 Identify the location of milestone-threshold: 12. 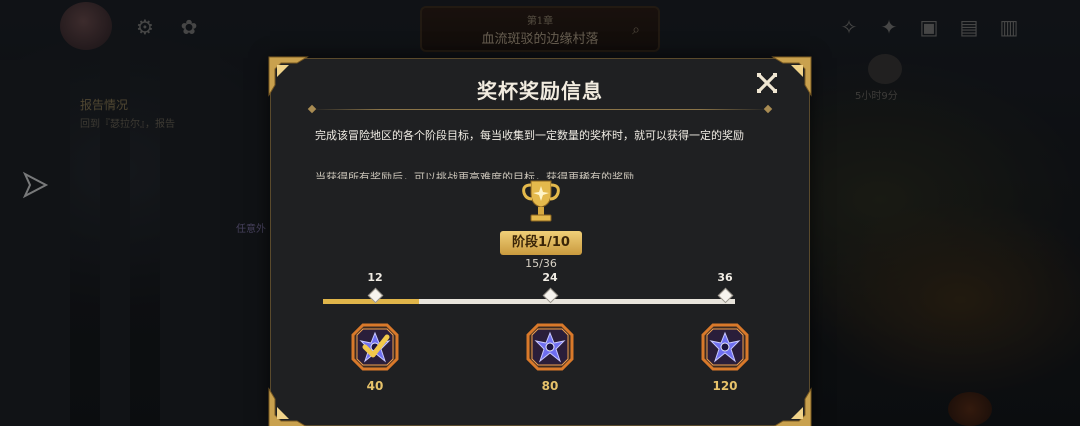
(375, 277).